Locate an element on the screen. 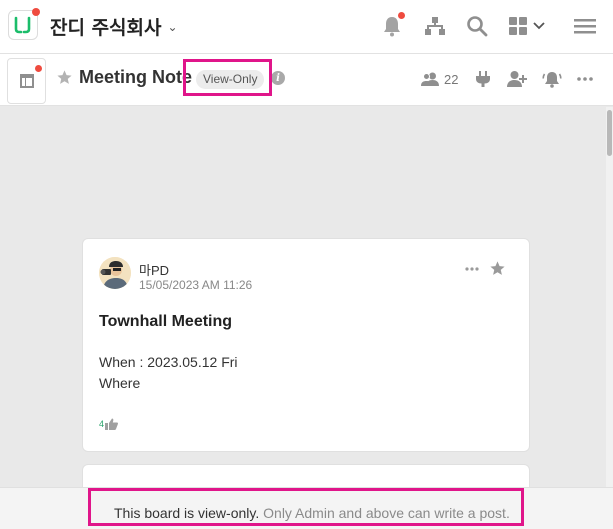 The width and height of the screenshot is (613, 529). integration-button is located at coordinates (483, 79).